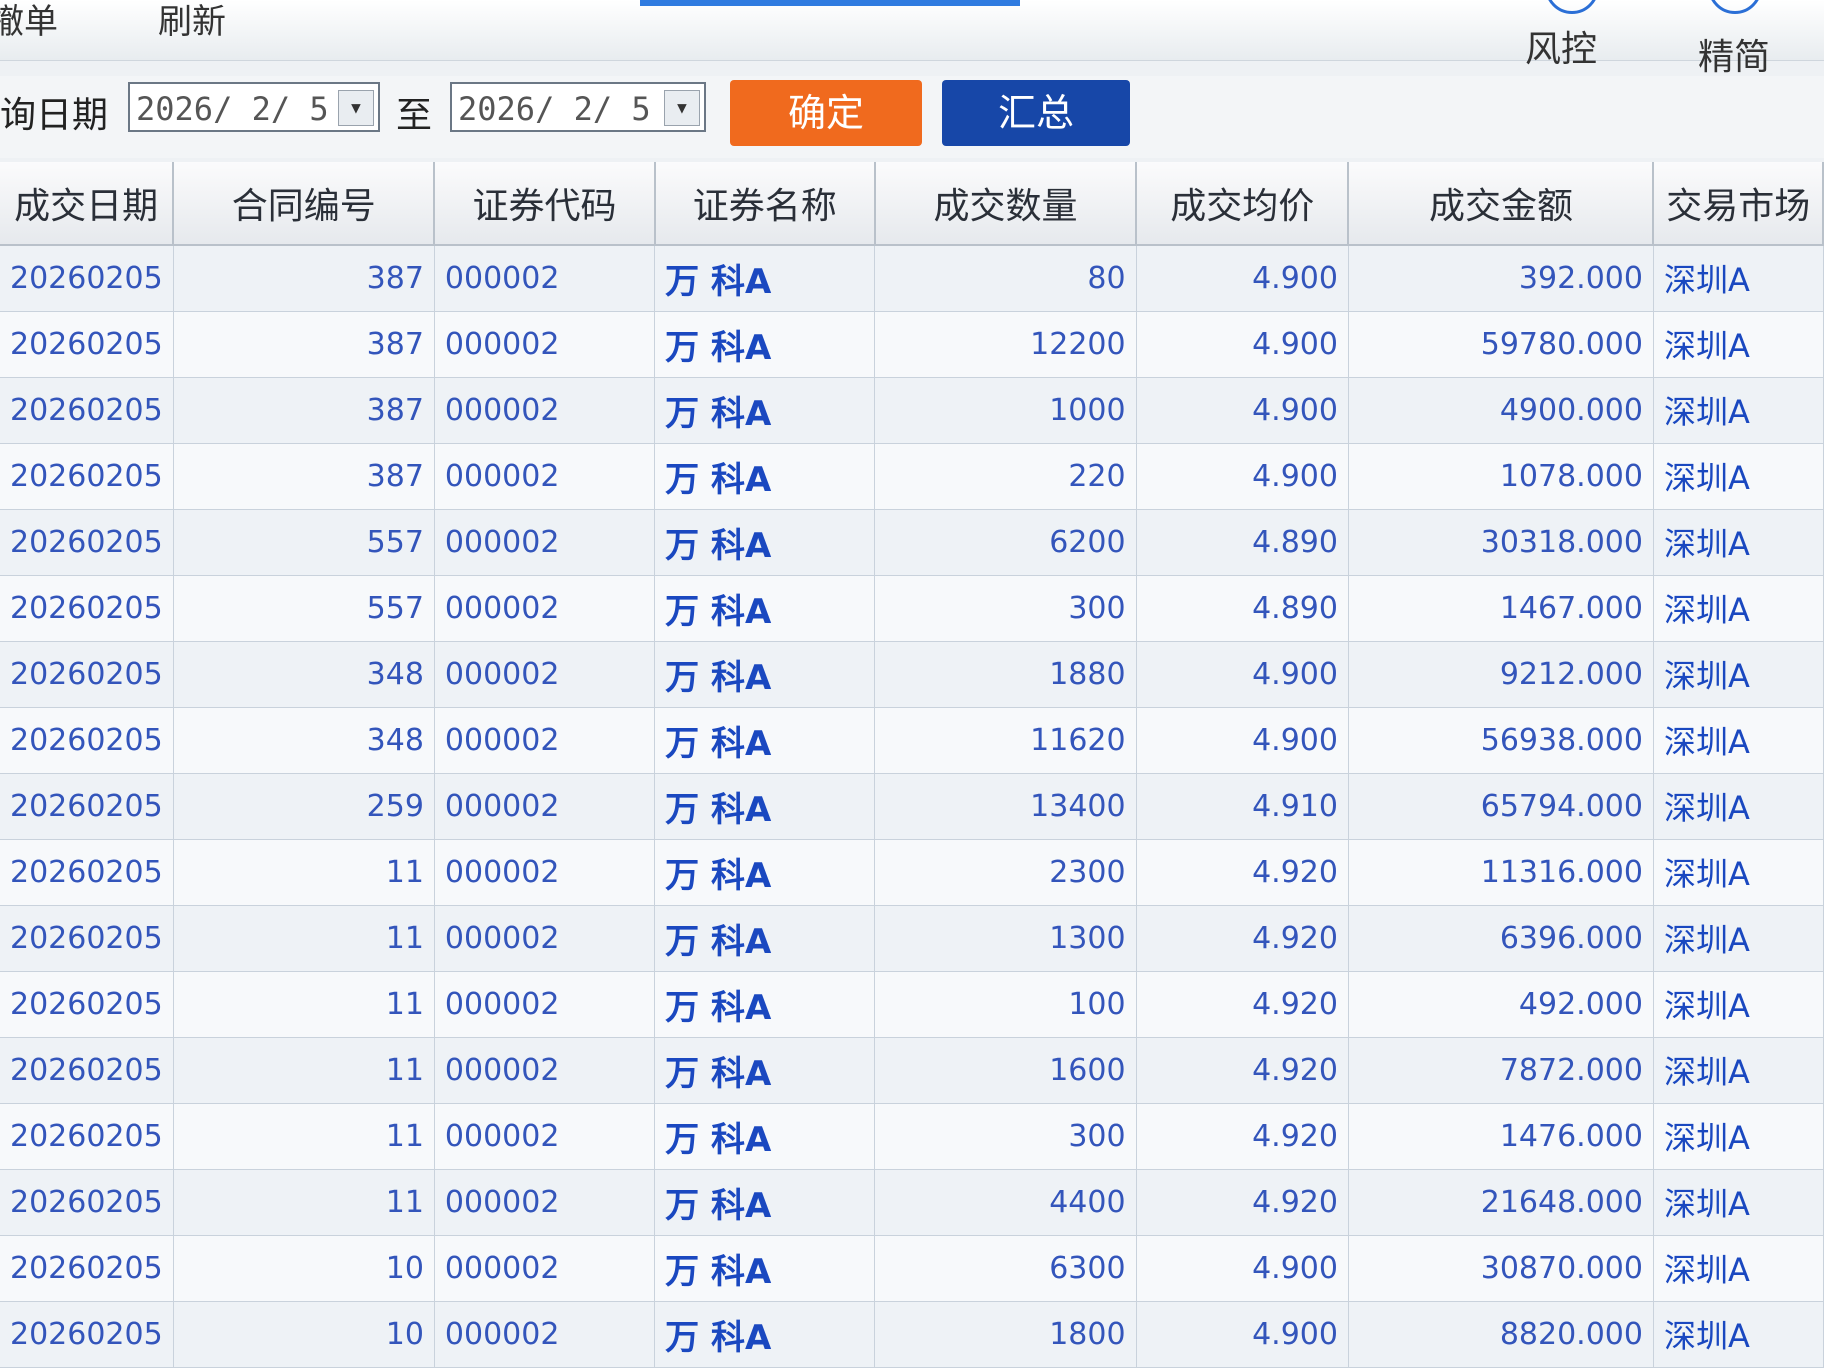 Image resolution: width=1824 pixels, height=1368 pixels. Describe the element at coordinates (1005, 278) in the screenshot. I see `cell-trade-quantity: 80` at that location.